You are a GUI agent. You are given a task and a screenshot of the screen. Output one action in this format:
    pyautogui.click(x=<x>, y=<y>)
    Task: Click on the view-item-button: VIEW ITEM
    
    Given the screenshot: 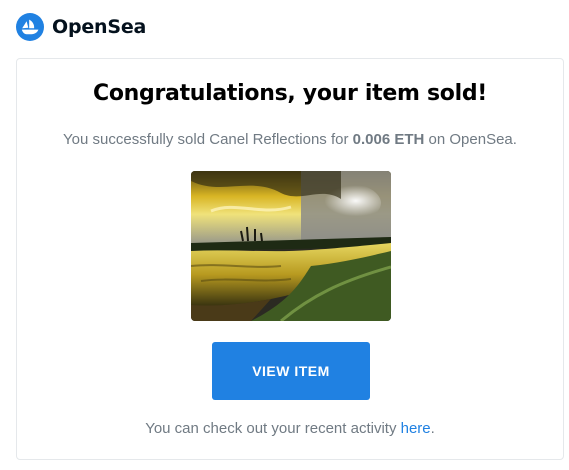 What is the action you would take?
    pyautogui.click(x=291, y=371)
    